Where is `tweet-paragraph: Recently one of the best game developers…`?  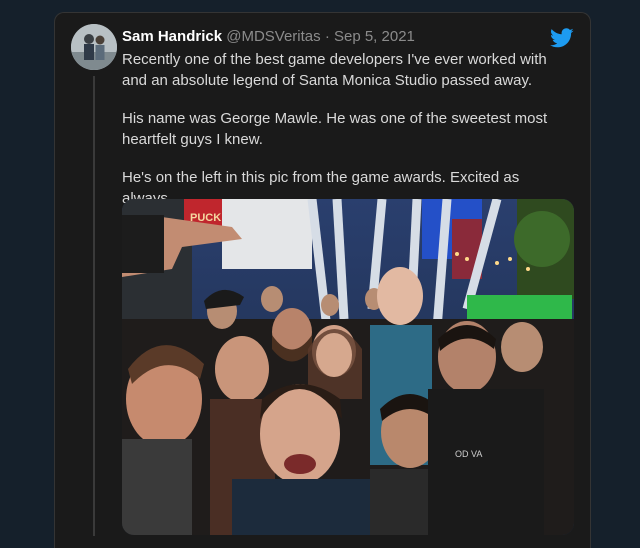
tweet-paragraph: Recently one of the best game developers… is located at coordinates (334, 70).